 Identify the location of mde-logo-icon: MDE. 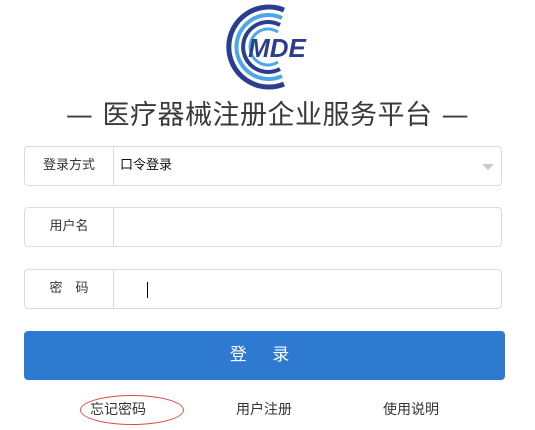
(266, 47).